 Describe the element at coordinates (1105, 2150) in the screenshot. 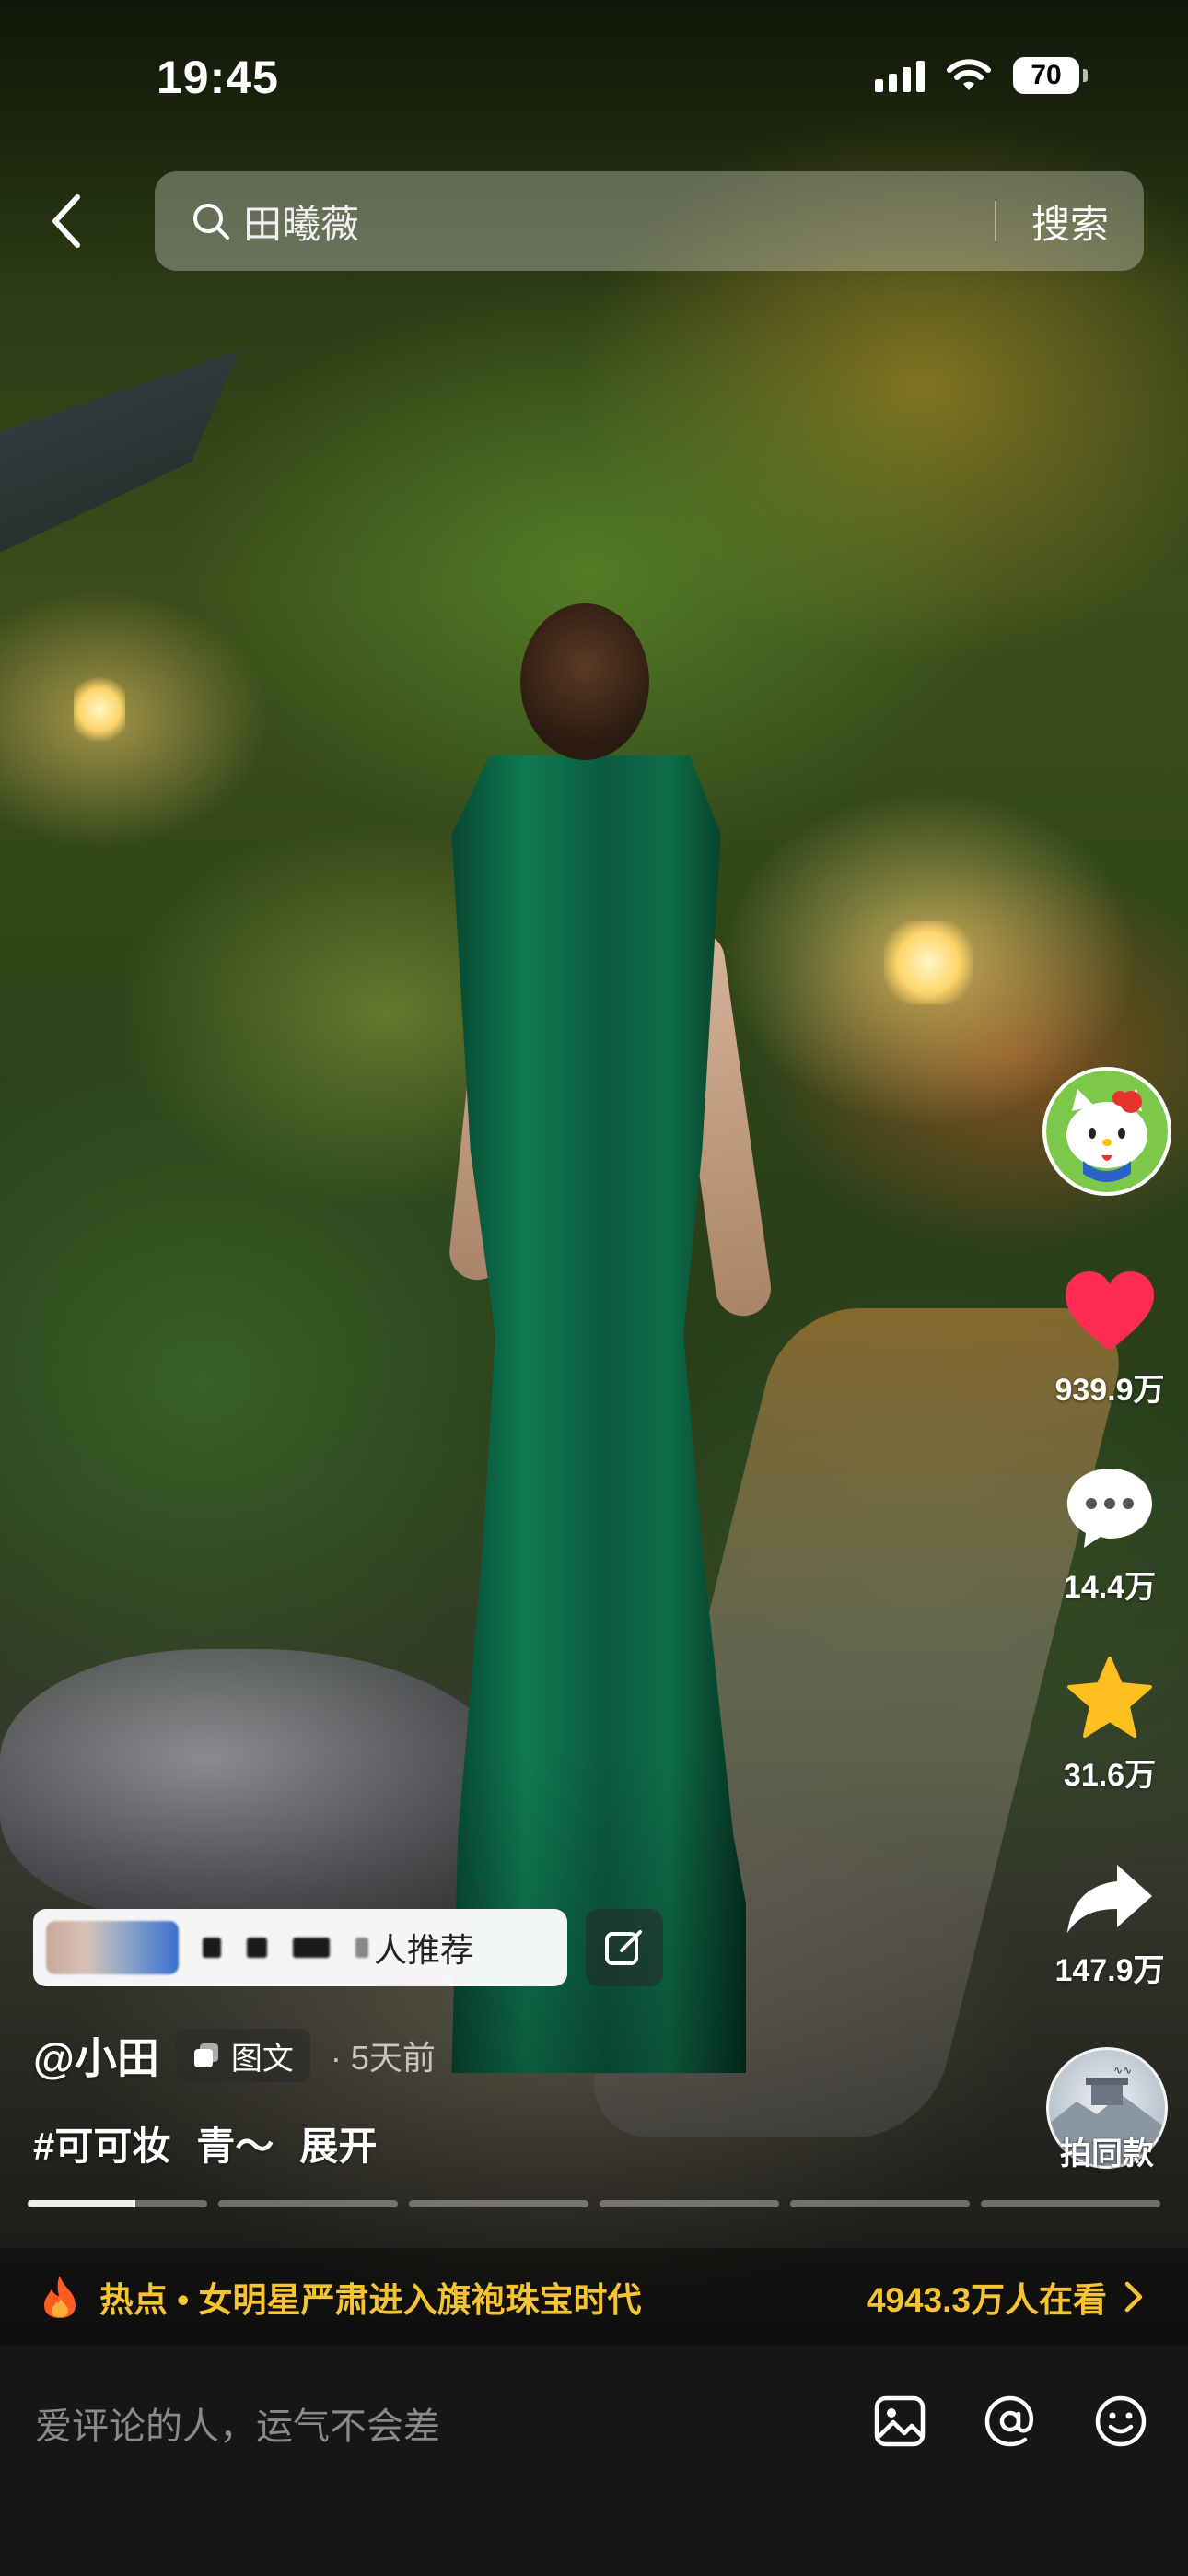

I see `use-template-label: 拍同款` at that location.